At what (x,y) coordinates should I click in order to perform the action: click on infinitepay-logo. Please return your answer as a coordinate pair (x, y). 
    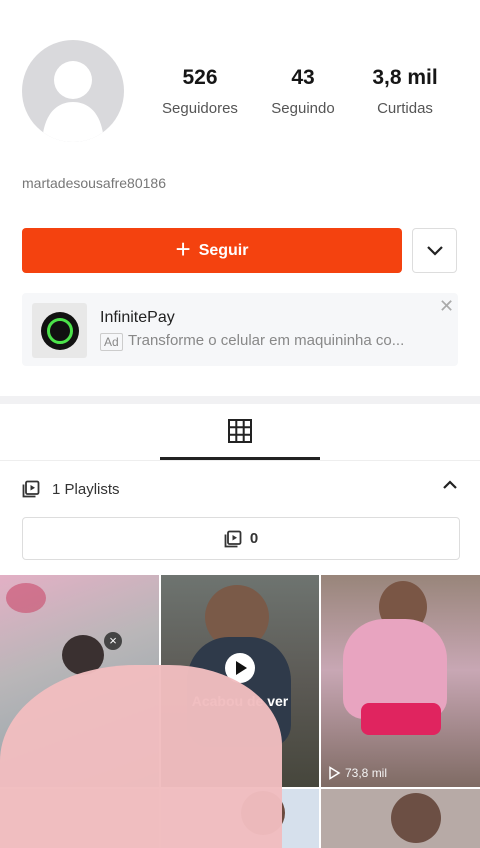
    Looking at the image, I should click on (59, 330).